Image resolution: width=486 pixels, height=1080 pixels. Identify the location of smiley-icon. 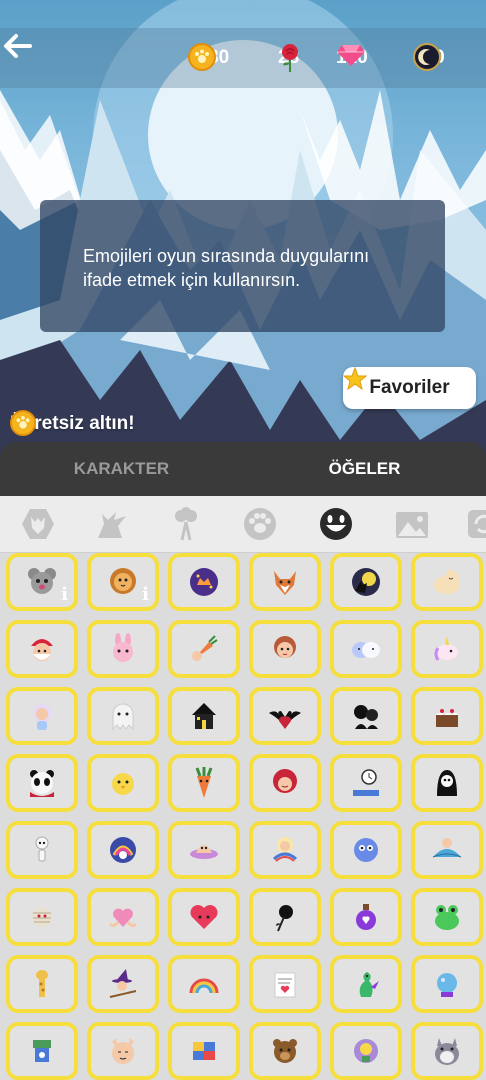
(336, 524).